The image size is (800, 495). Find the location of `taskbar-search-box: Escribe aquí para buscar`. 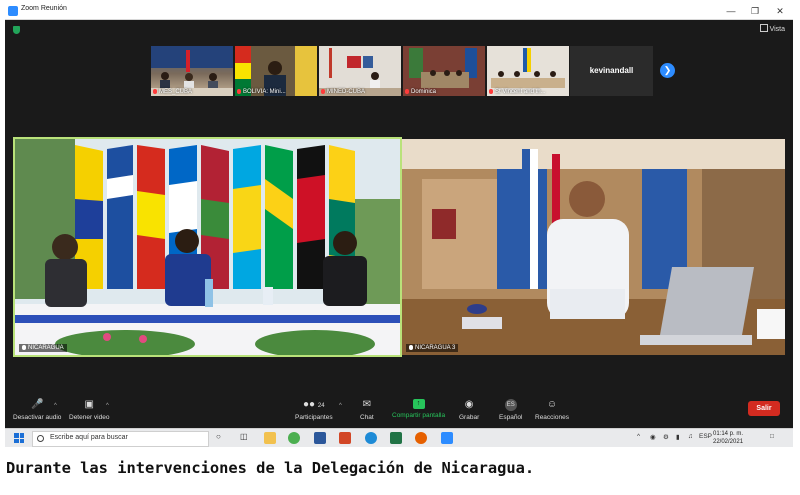

taskbar-search-box: Escribe aquí para buscar is located at coordinates (120, 439).